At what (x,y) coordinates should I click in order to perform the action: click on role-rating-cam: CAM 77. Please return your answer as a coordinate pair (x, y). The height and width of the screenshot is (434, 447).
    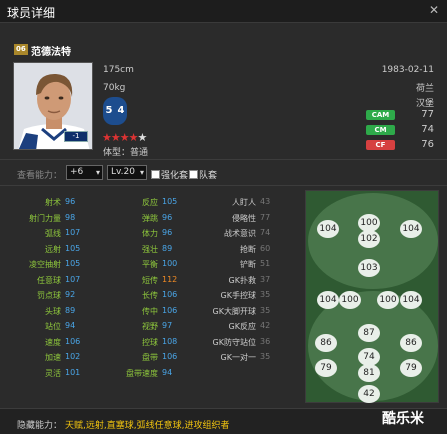
    Looking at the image, I should click on (400, 115).